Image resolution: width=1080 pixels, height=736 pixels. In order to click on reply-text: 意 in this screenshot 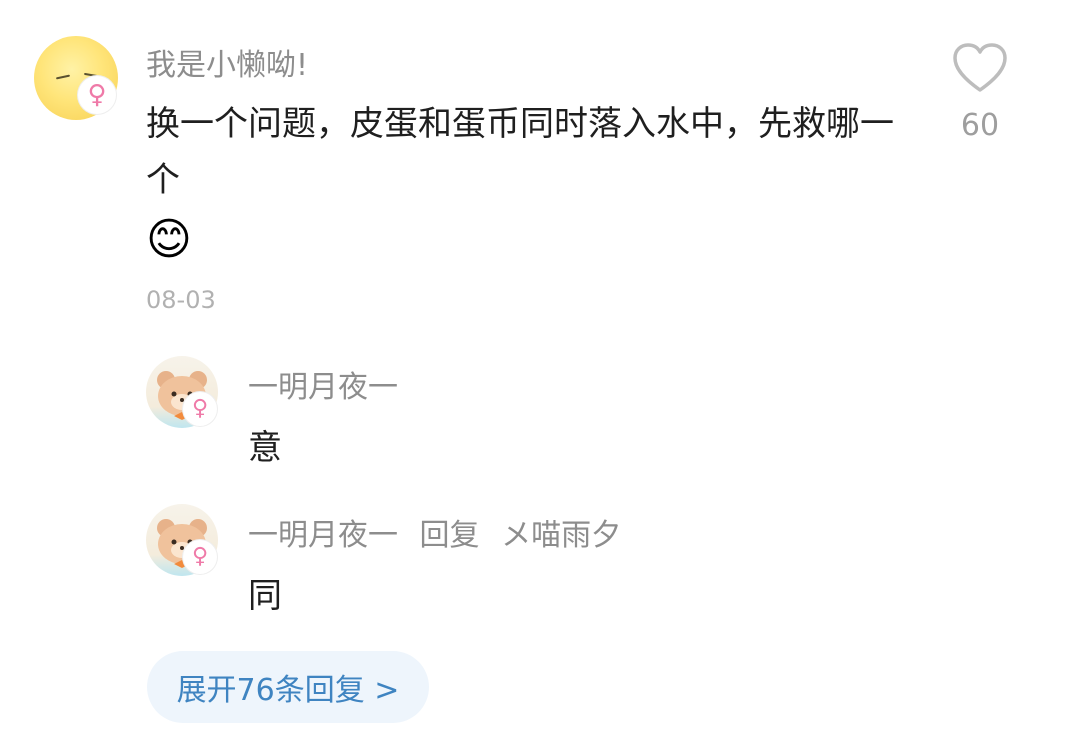, I will do `click(265, 448)`.